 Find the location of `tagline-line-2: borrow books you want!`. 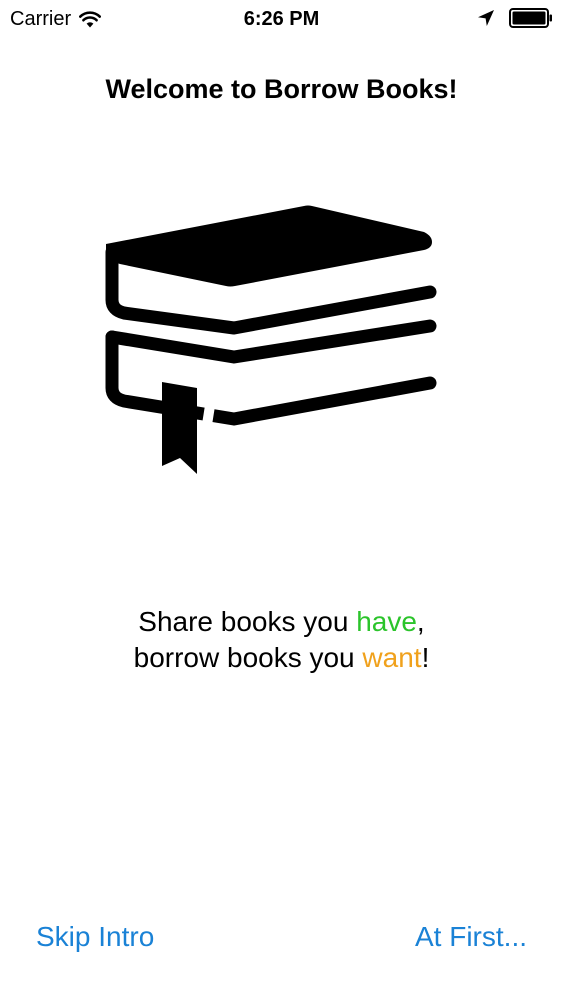

tagline-line-2: borrow books you want! is located at coordinates (281, 658).